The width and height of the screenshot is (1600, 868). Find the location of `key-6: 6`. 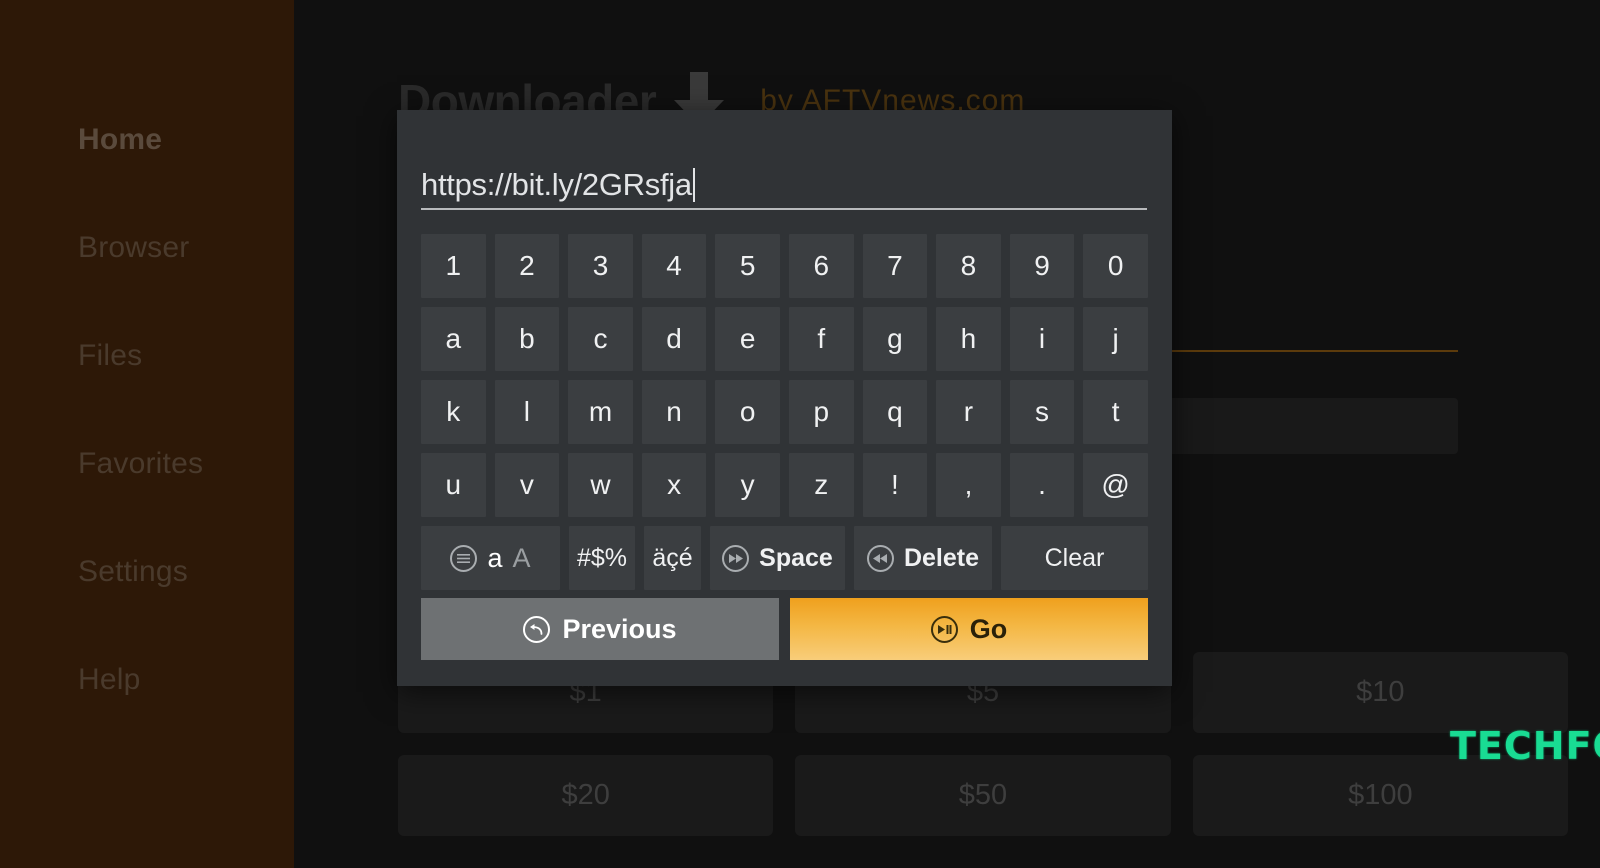

key-6: 6 is located at coordinates (821, 266).